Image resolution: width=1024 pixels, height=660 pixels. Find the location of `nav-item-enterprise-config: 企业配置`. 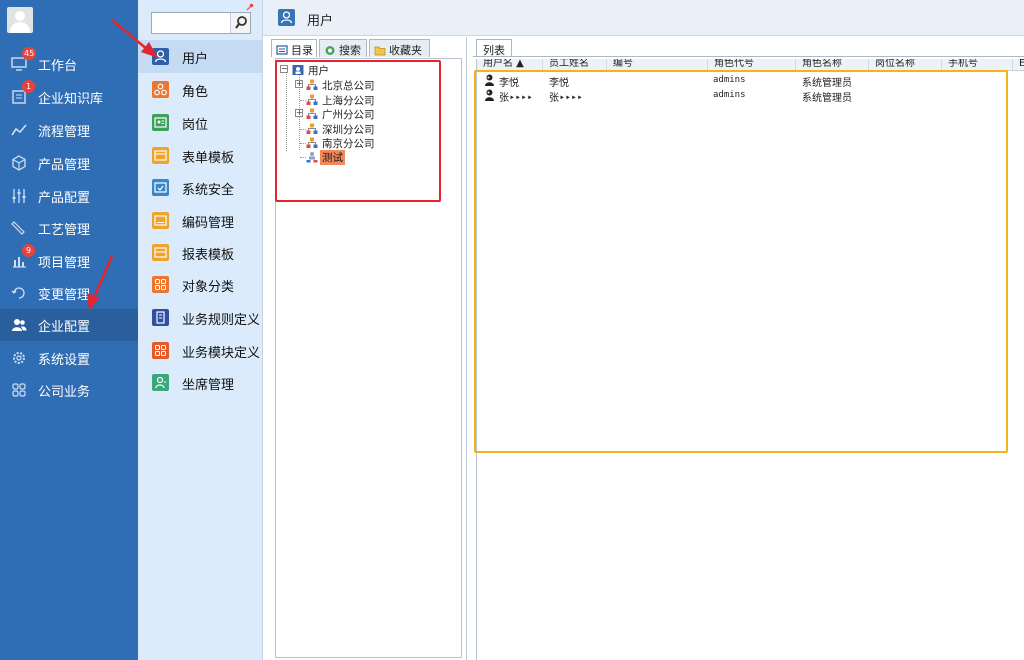

nav-item-enterprise-config: 企业配置 is located at coordinates (69, 325).